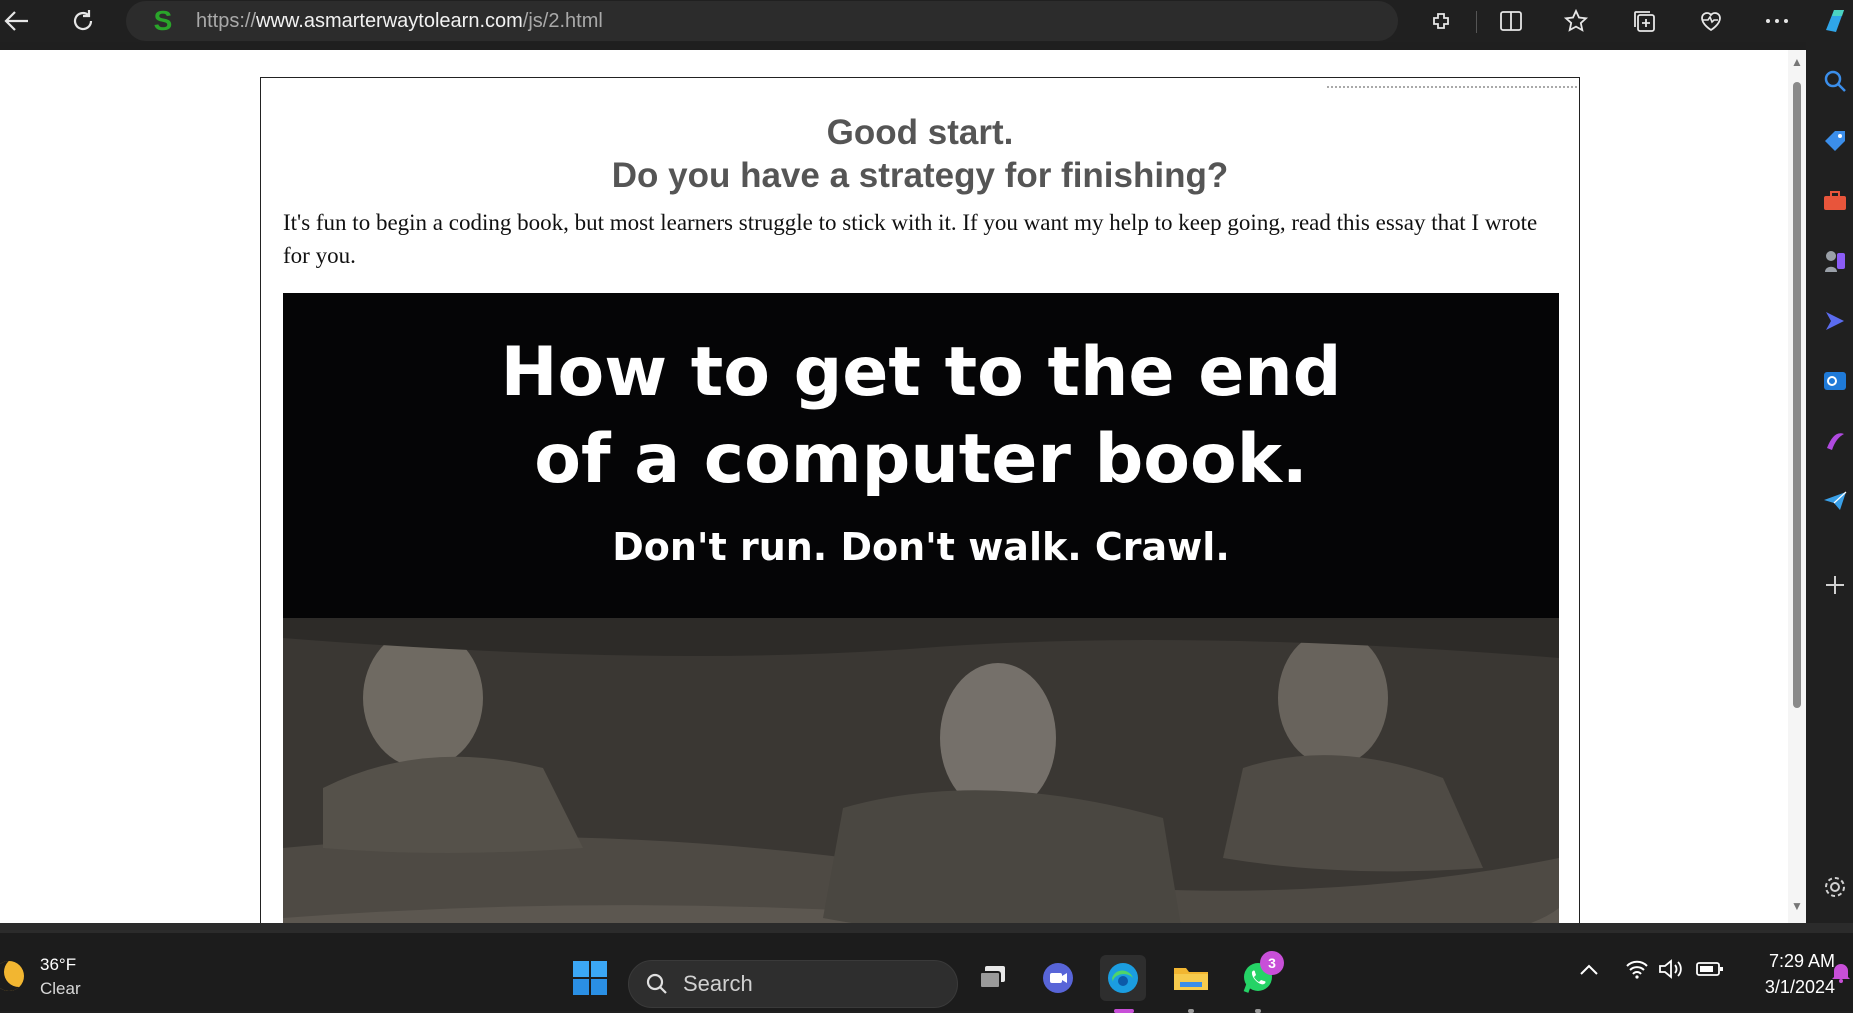 This screenshot has height=1013, width=1853. I want to click on search-icon, so click(656, 983).